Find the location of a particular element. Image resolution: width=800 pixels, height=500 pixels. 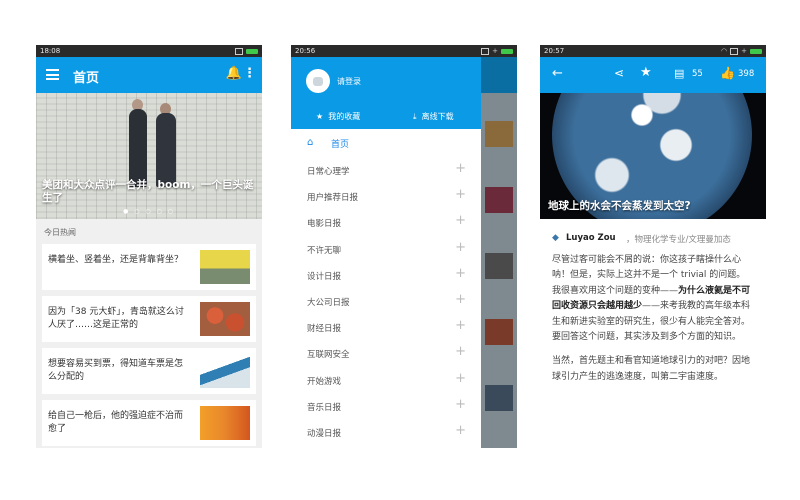

carousel-dots: ● ○ ○ ○ ○ is located at coordinates (149, 211).